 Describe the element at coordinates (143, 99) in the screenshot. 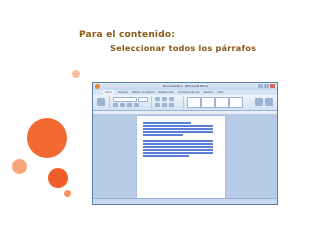

I see `font-size-box` at that location.